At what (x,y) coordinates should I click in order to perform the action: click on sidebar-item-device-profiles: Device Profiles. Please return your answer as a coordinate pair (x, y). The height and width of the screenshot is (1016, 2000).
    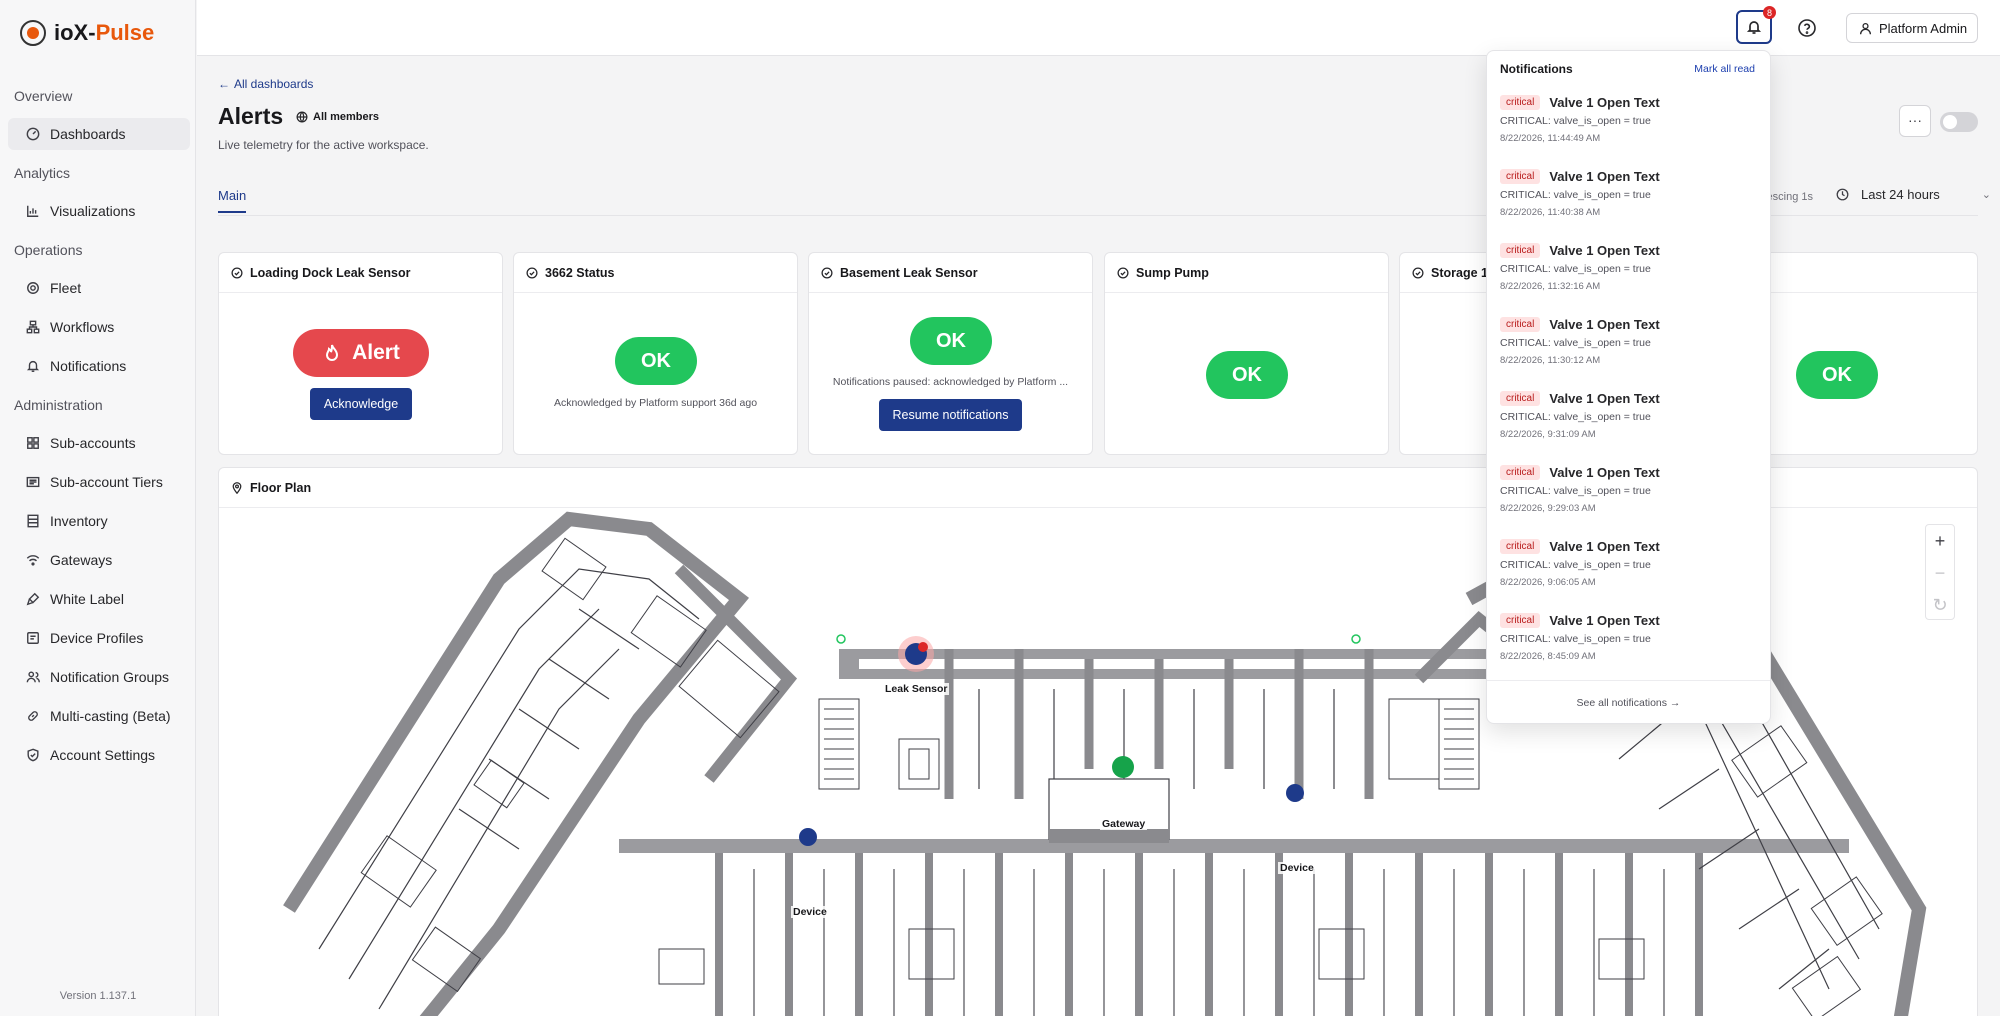
    Looking at the image, I should click on (99, 638).